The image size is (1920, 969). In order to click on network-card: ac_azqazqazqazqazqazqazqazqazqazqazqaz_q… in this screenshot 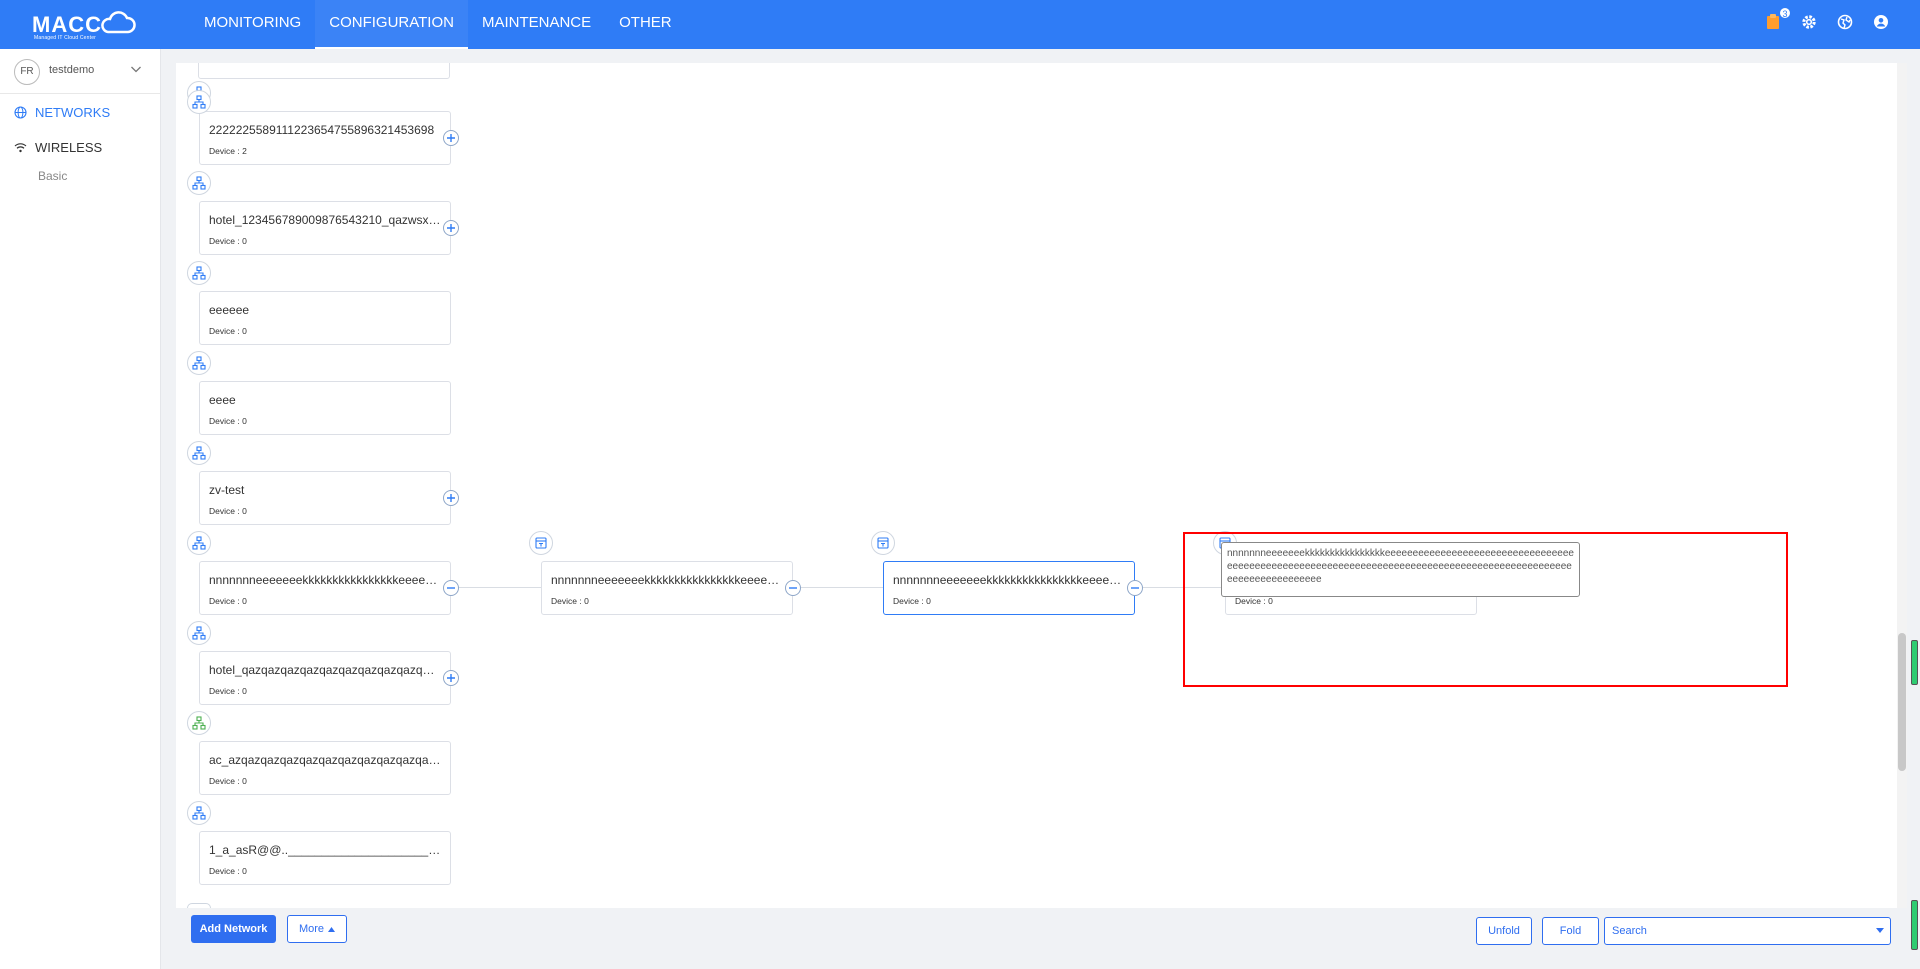, I will do `click(325, 768)`.